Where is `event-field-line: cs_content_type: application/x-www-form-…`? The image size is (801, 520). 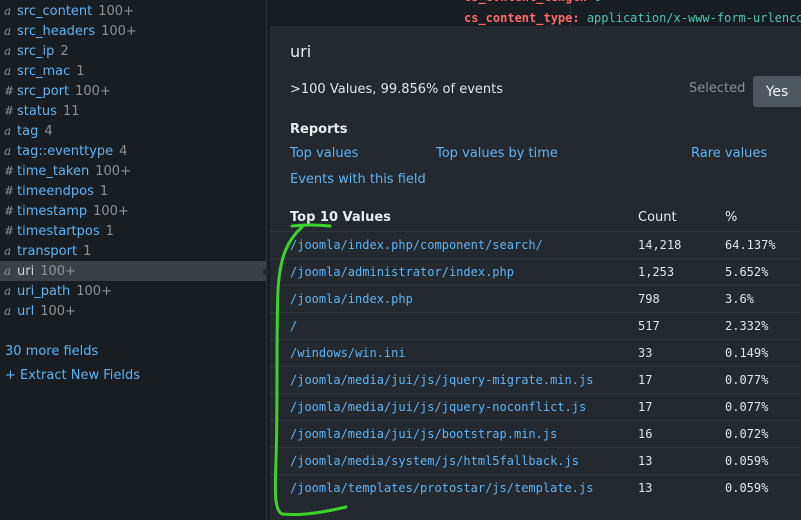
event-field-line: cs_content_type: application/x-www-form-… is located at coordinates (632, 18).